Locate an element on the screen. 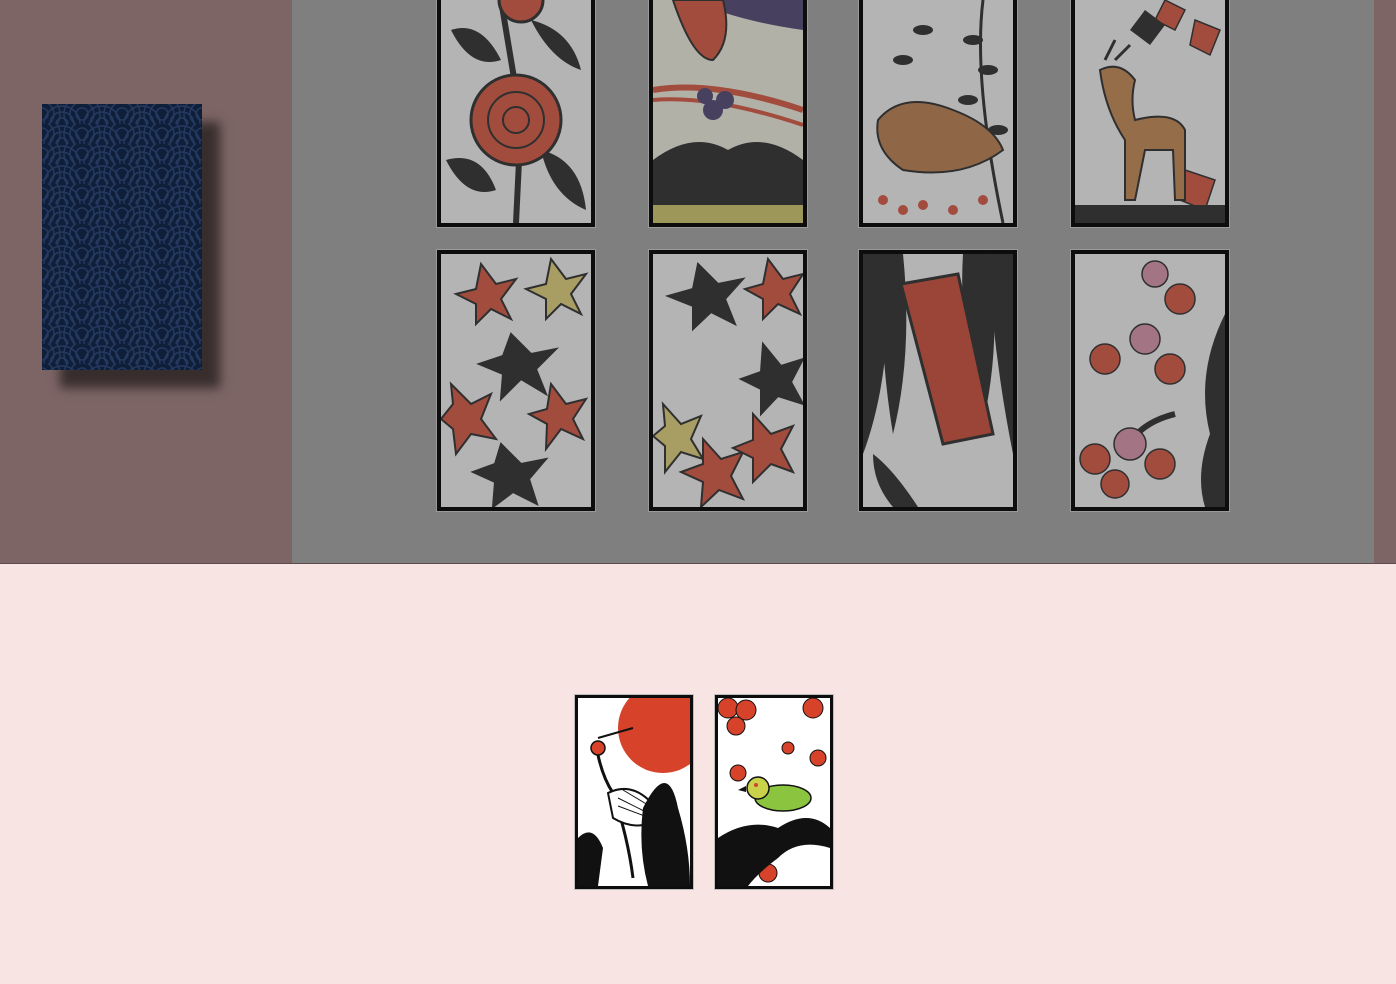 The width and height of the screenshot is (1396, 984). hand-card-warbler is located at coordinates (774, 792).